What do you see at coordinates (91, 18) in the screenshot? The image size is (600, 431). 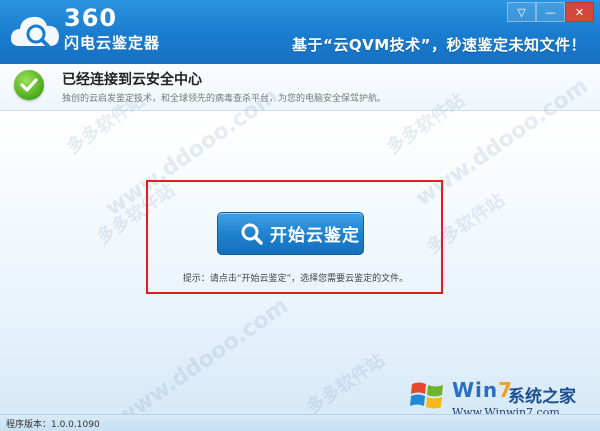 I see `logo-number: 360` at bounding box center [91, 18].